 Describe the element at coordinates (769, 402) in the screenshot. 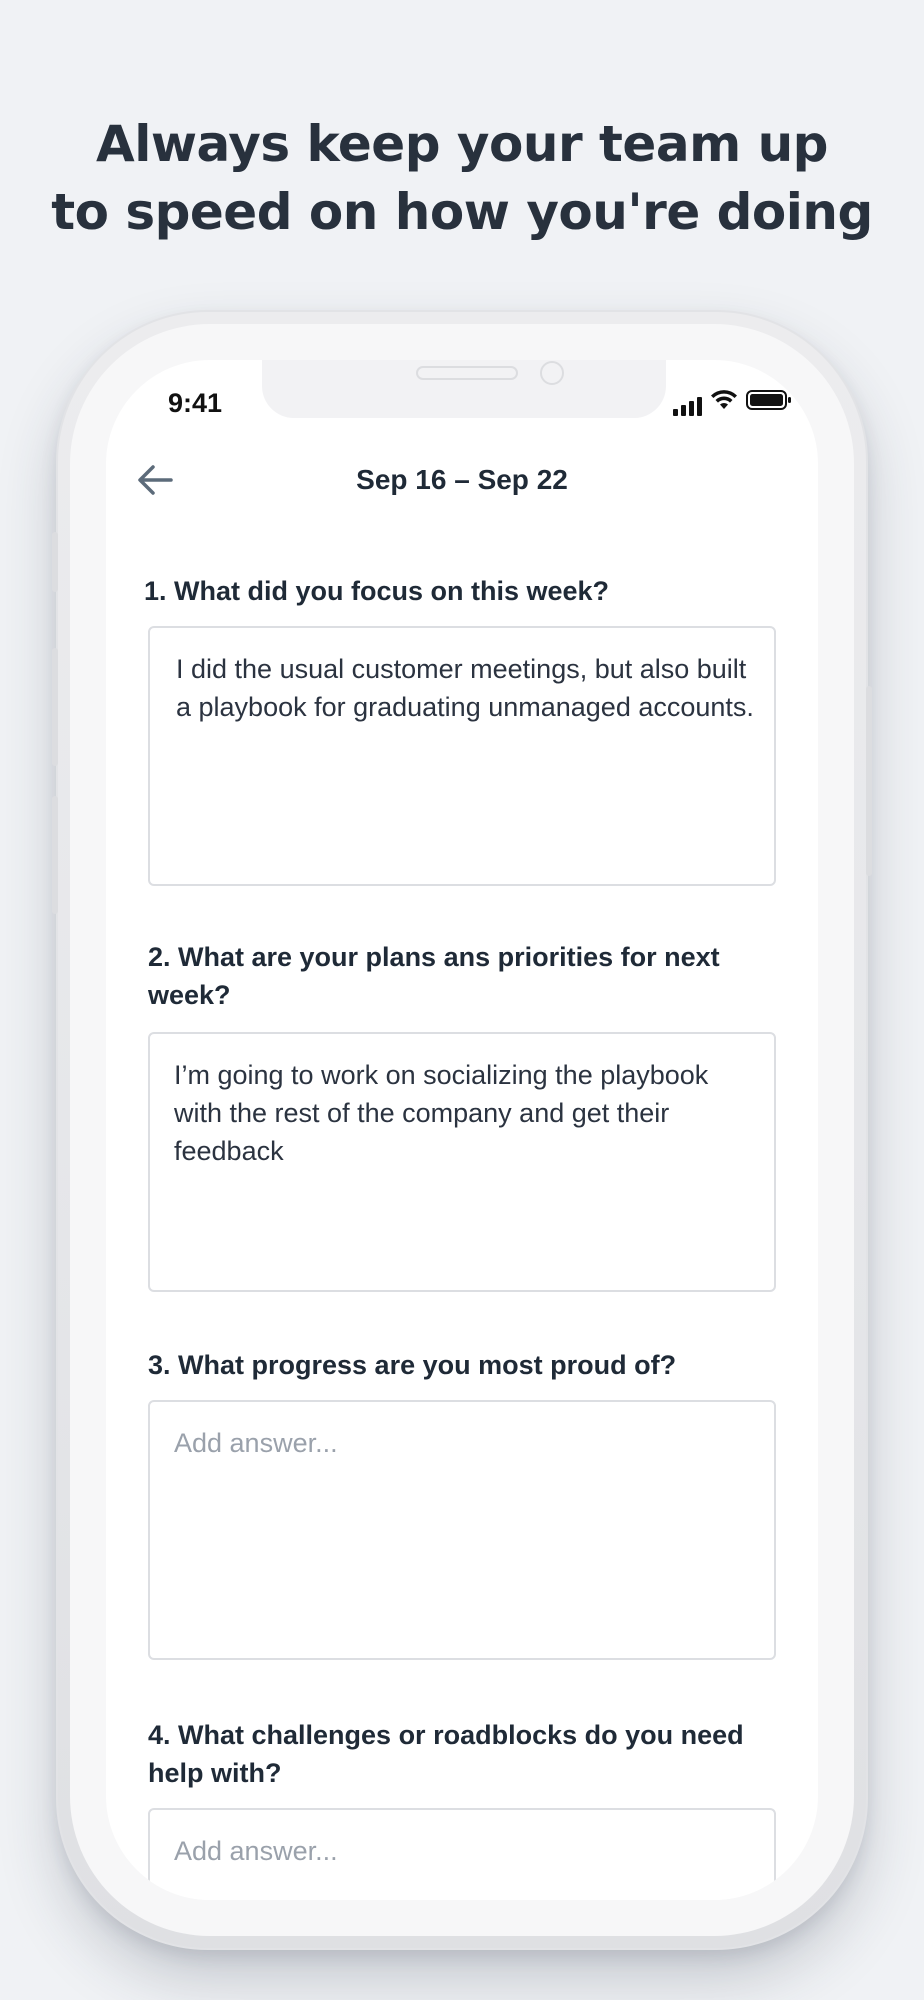

I see `battery-icon` at that location.